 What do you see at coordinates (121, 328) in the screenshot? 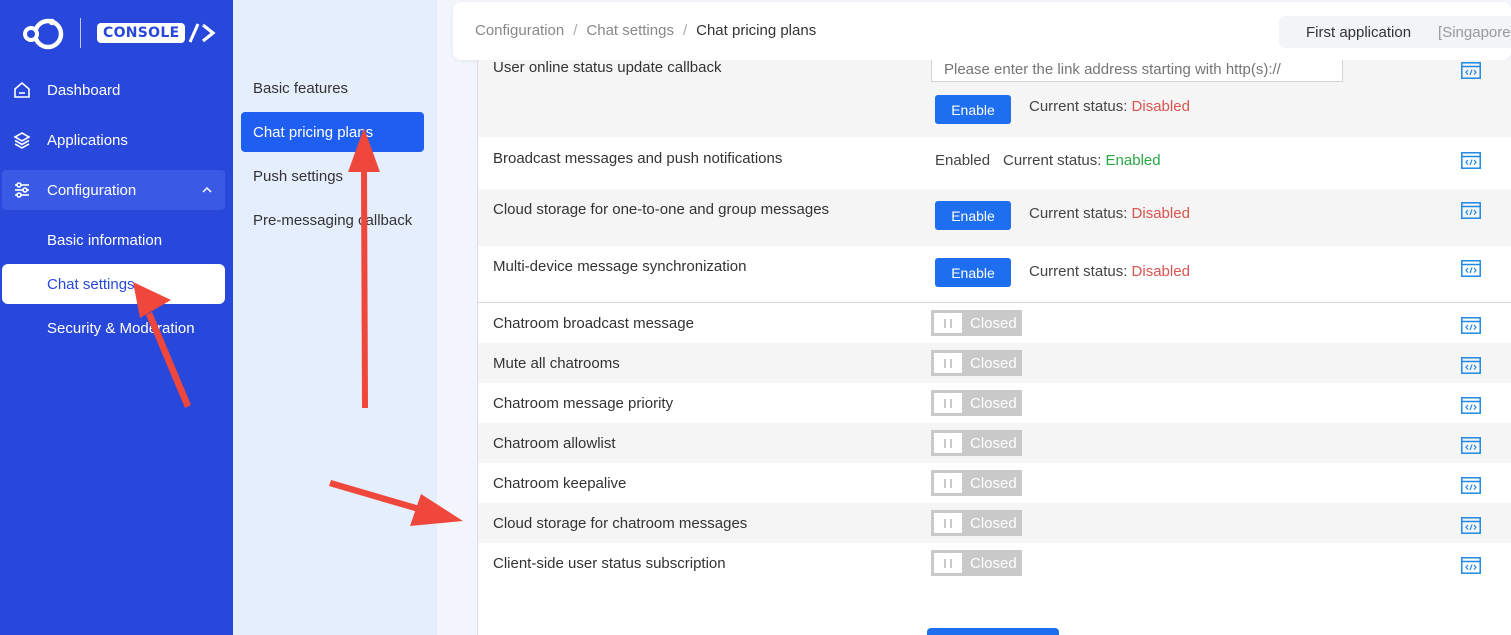
I see `sidebar-subitem-label: Security & Moderation` at bounding box center [121, 328].